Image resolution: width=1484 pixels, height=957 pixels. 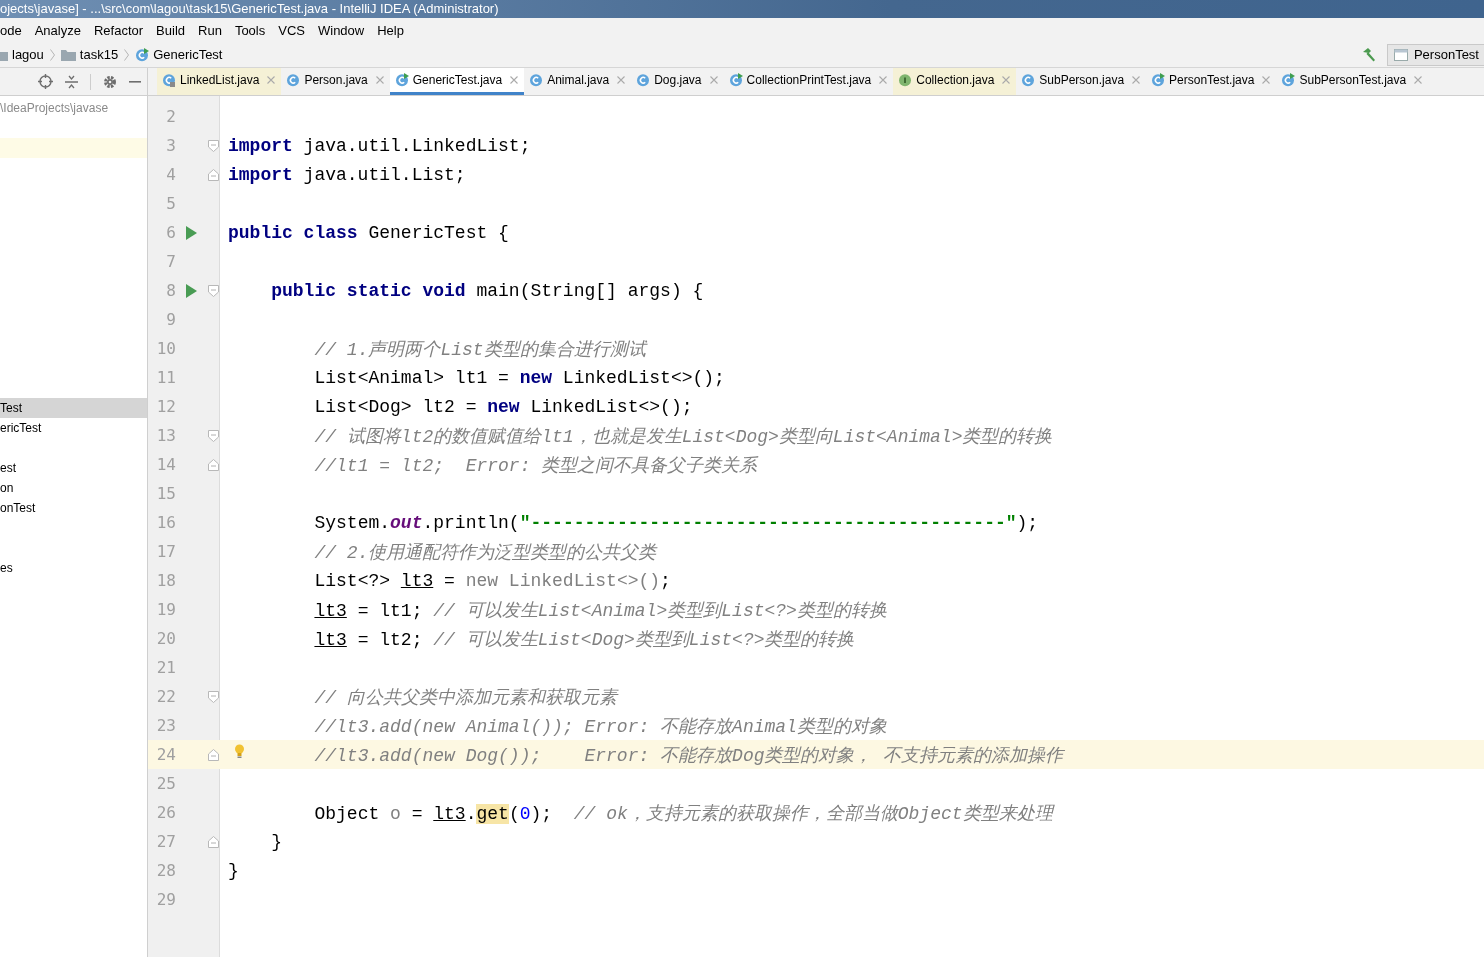 I want to click on run-config-selector: PersonTest, so click(x=1435, y=54).